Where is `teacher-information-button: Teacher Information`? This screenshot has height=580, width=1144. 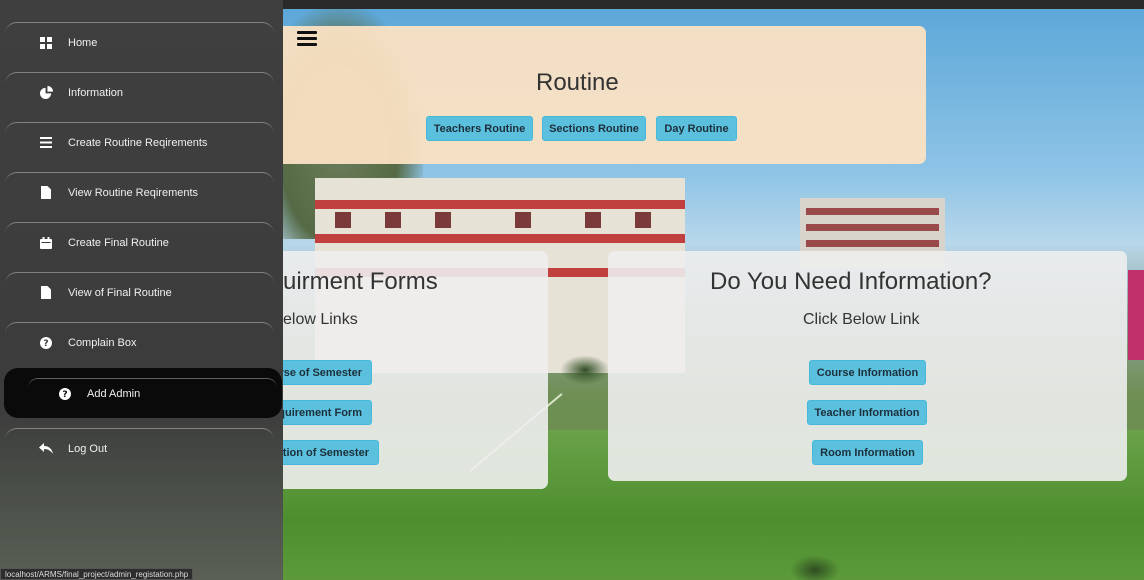
teacher-information-button: Teacher Information is located at coordinates (867, 412).